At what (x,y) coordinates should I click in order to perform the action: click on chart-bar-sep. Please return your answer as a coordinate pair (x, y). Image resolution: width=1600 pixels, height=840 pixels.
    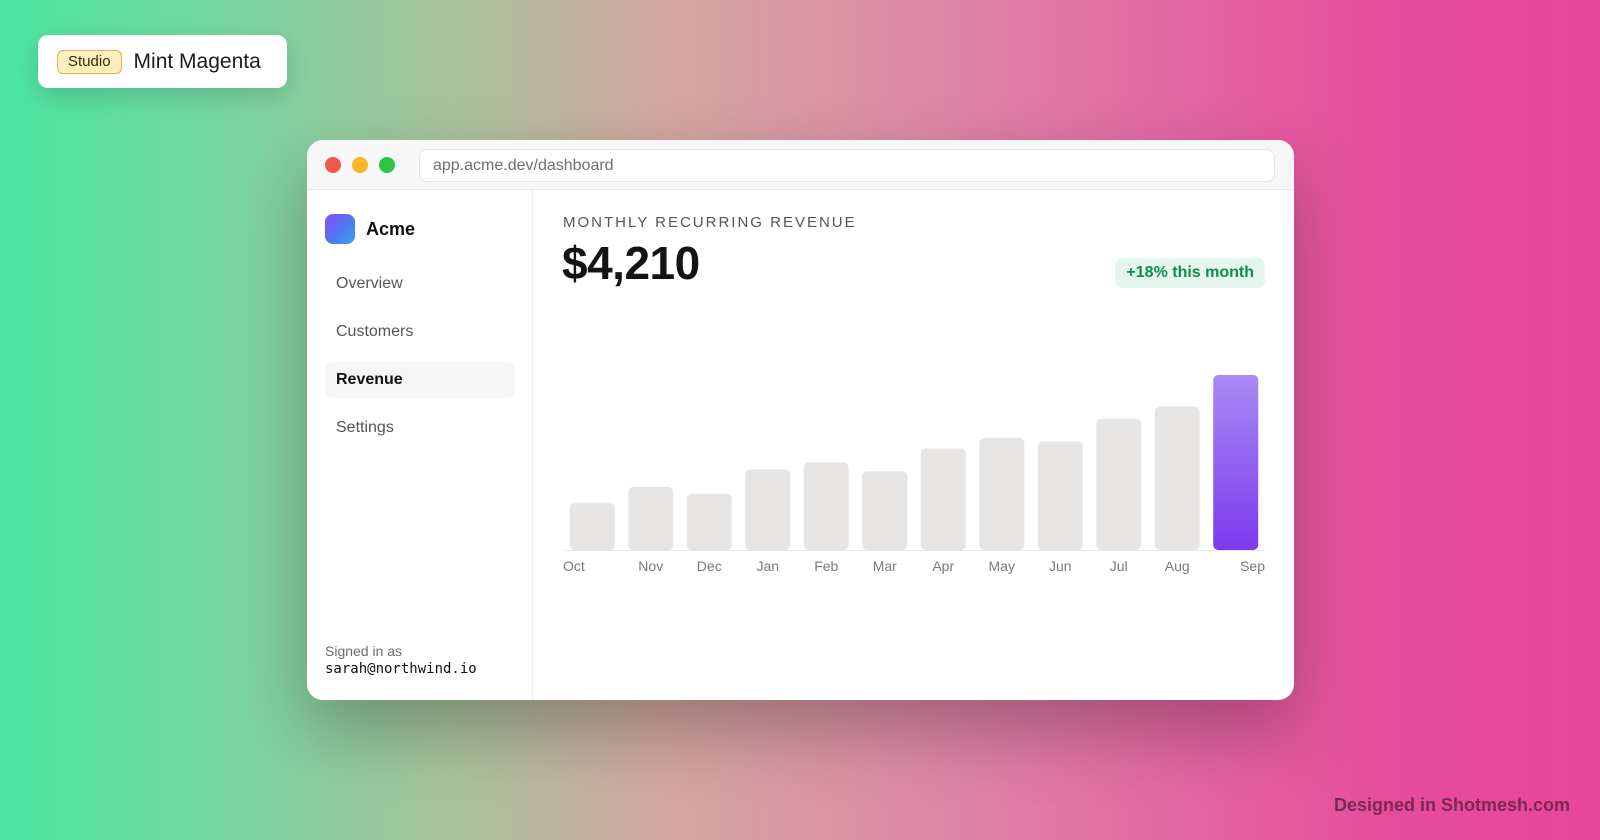
    Looking at the image, I should click on (1236, 462).